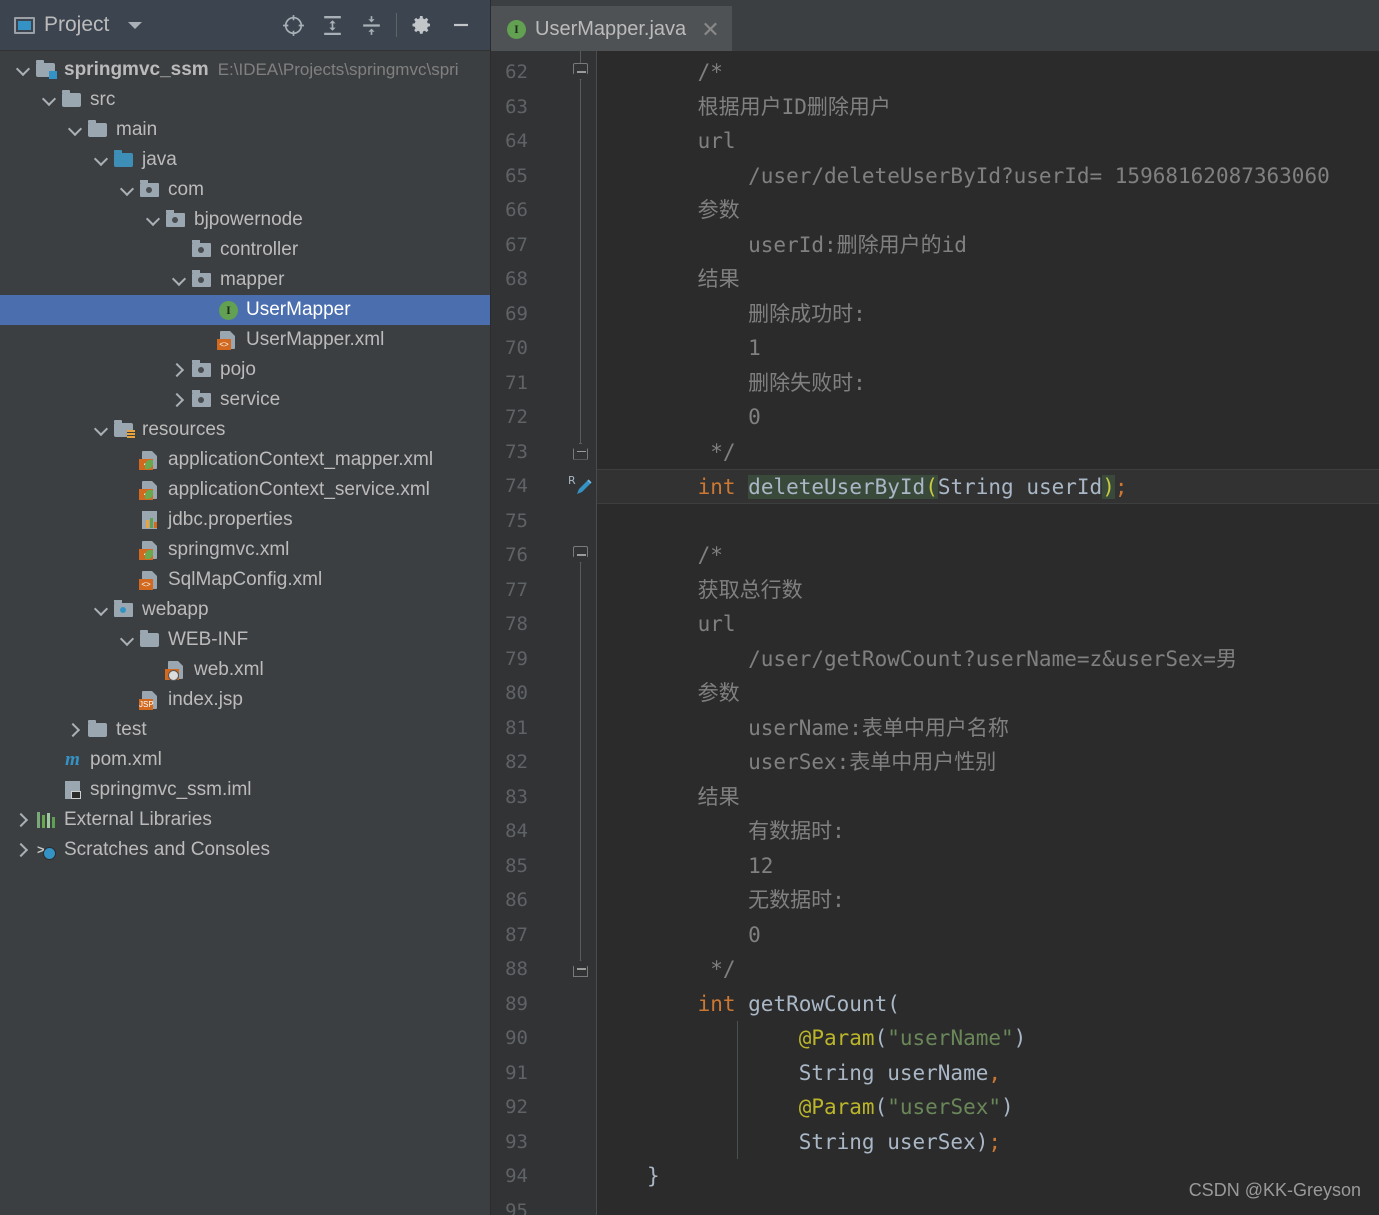 The height and width of the screenshot is (1215, 1379). Describe the element at coordinates (988, 486) in the screenshot. I see `code-line-caret: int deleteUserById(String userId);` at that location.